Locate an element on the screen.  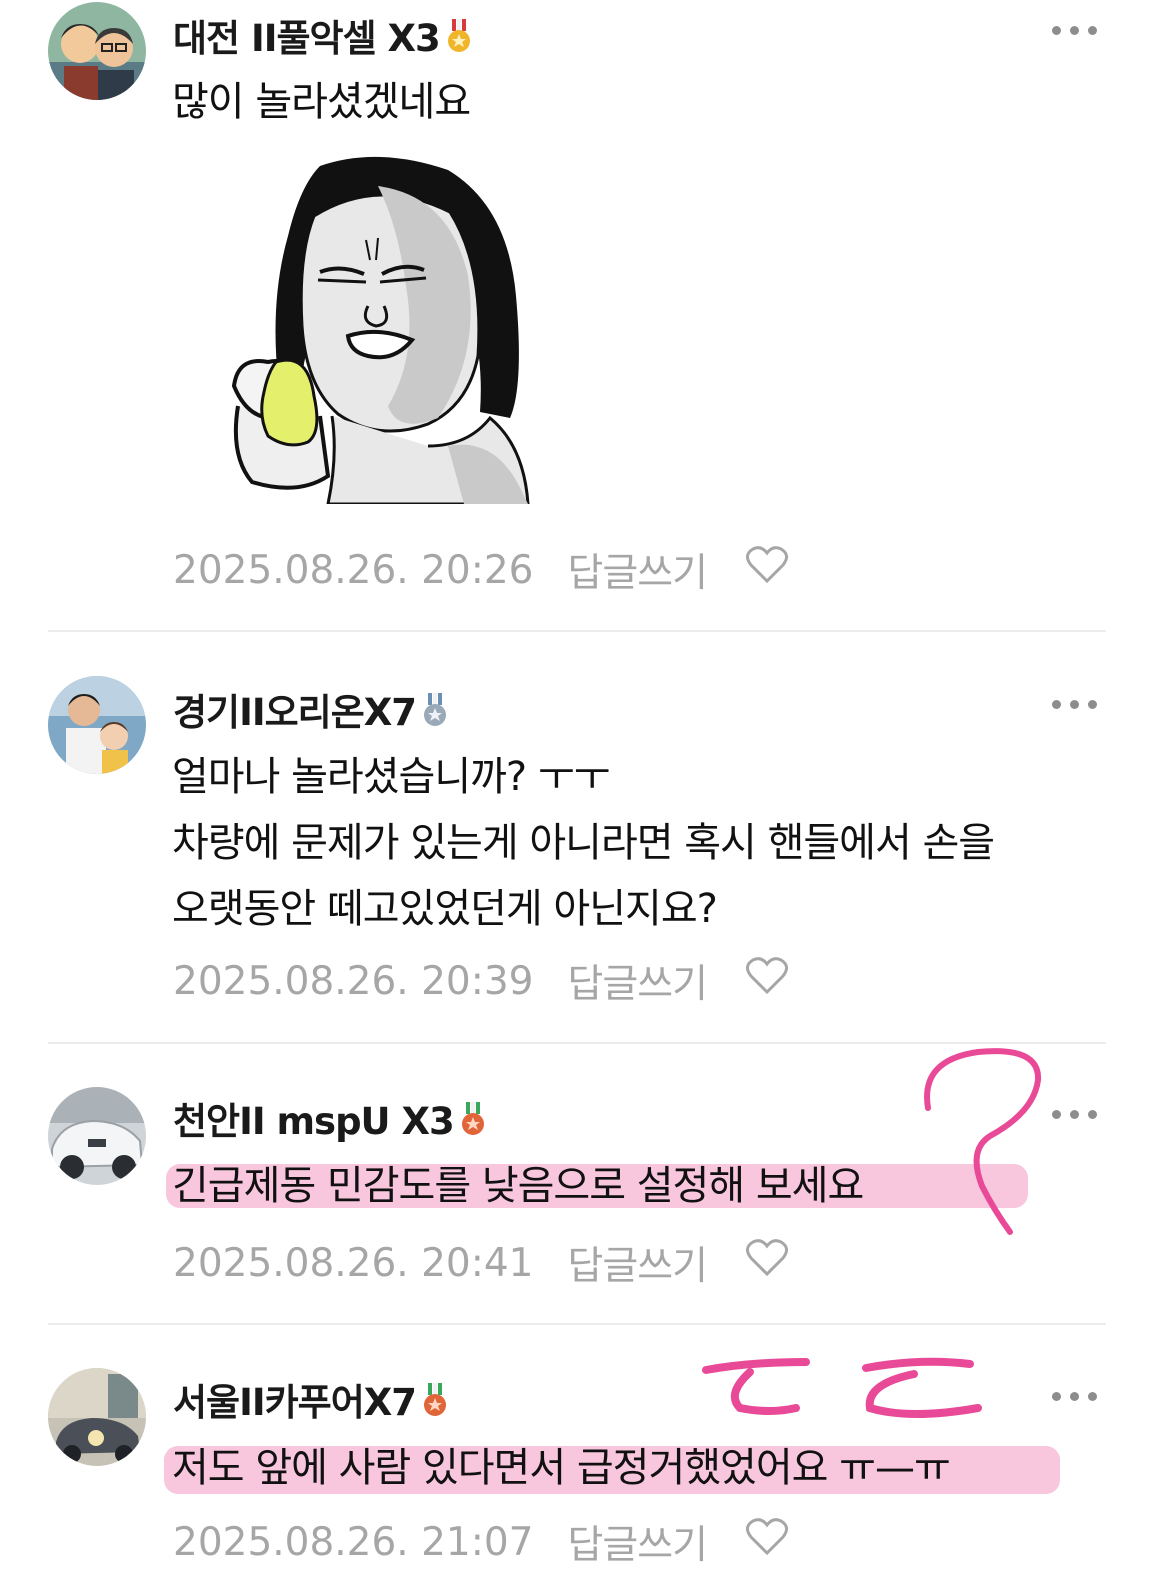
comment-author: 대전 II풀악셀 X3 is located at coordinates (322, 35).